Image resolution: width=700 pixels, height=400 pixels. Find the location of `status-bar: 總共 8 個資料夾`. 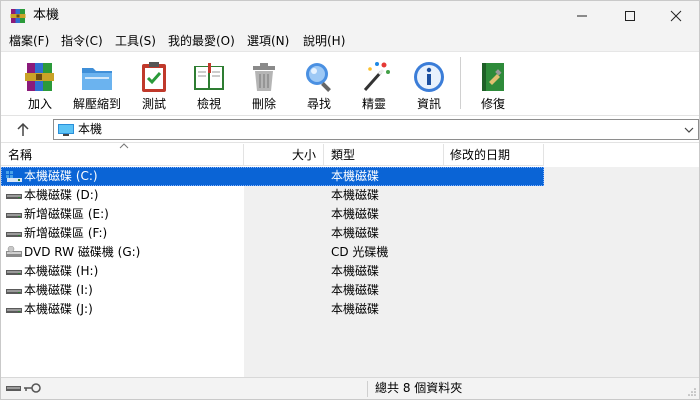

status-bar: 總共 8 個資料夾 is located at coordinates (350, 388).